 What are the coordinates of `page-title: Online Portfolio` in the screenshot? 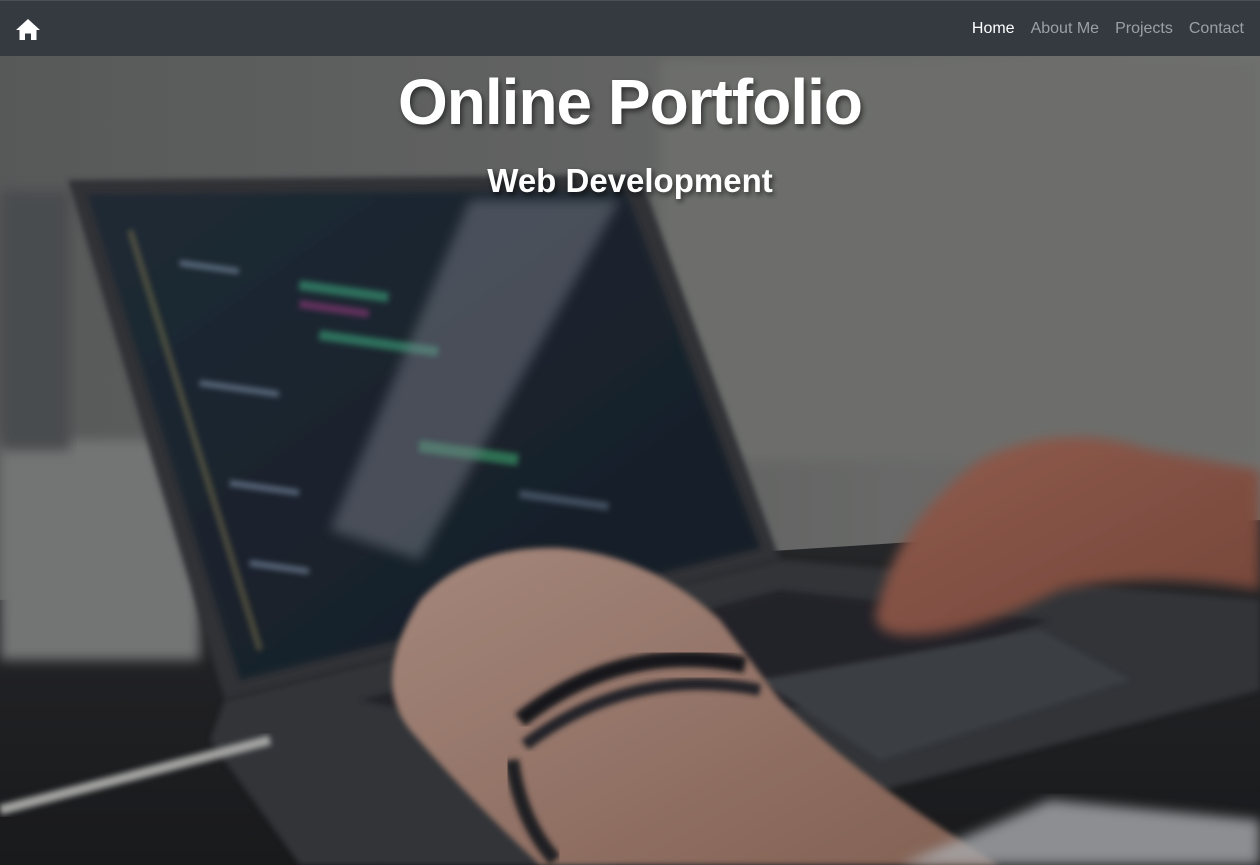 It's located at (630, 102).